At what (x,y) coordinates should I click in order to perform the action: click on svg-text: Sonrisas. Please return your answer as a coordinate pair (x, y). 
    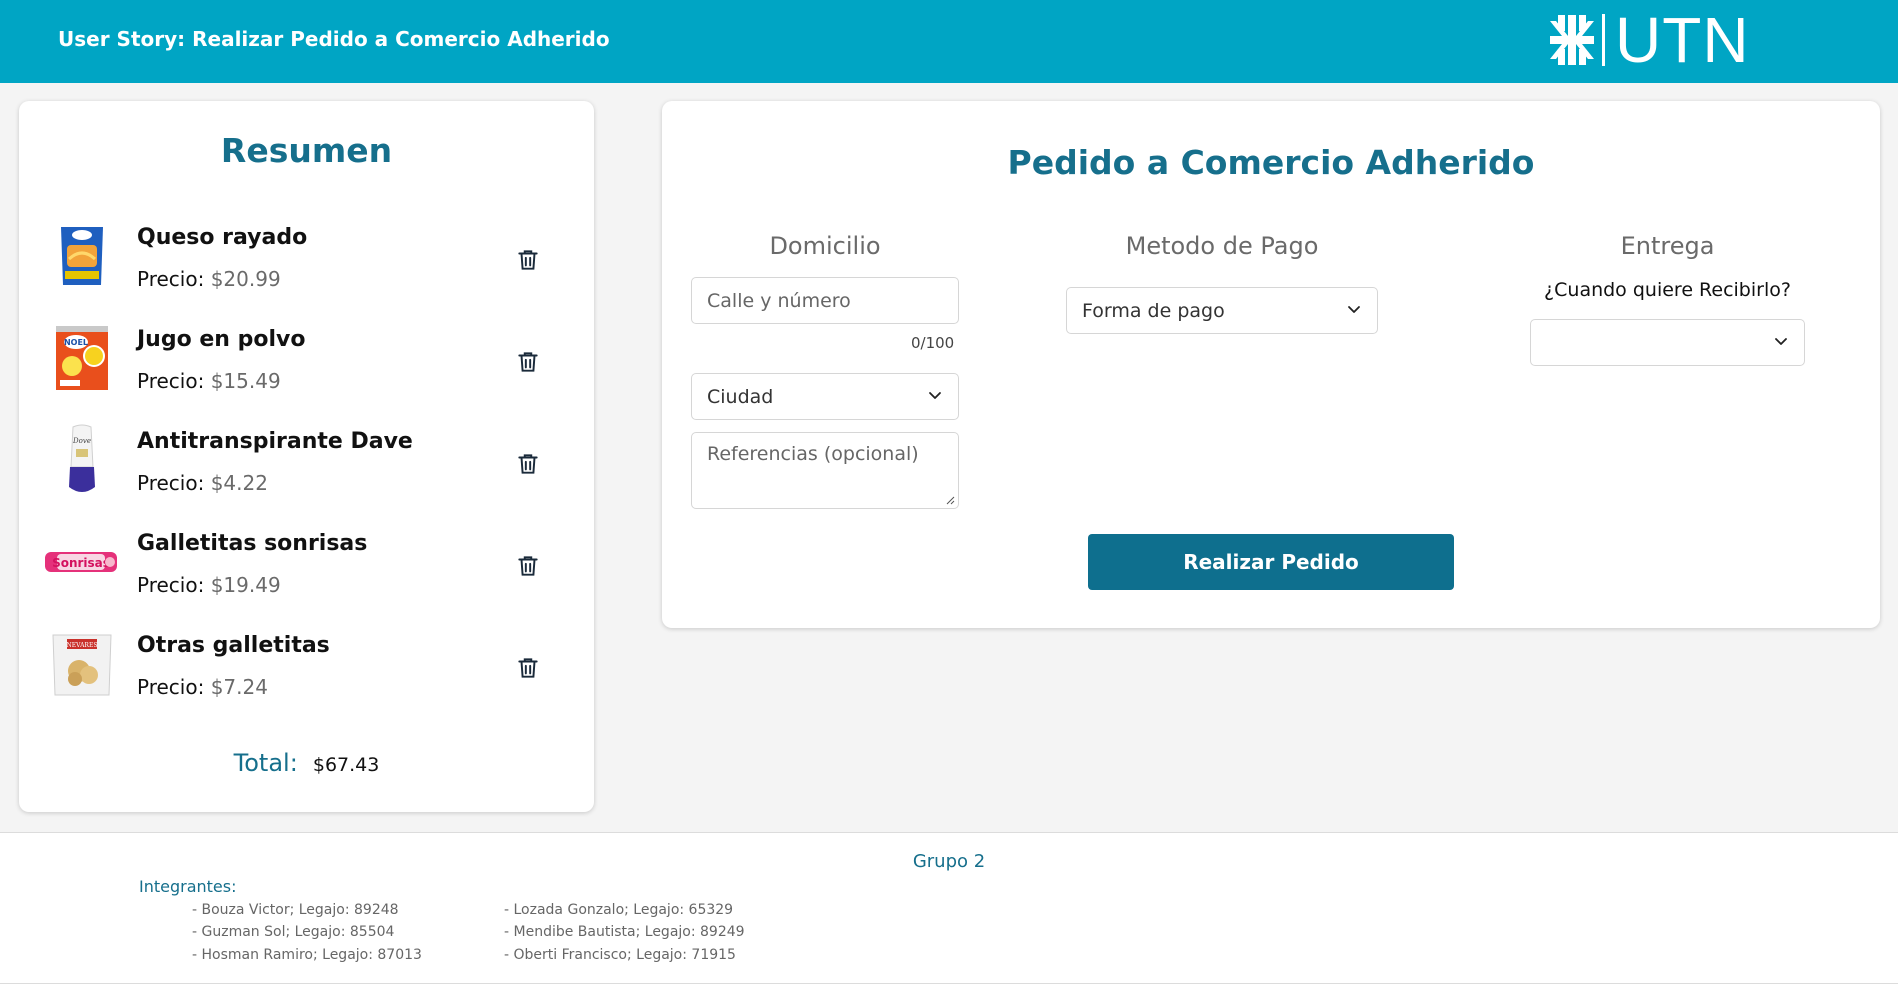
    Looking at the image, I should click on (81, 563).